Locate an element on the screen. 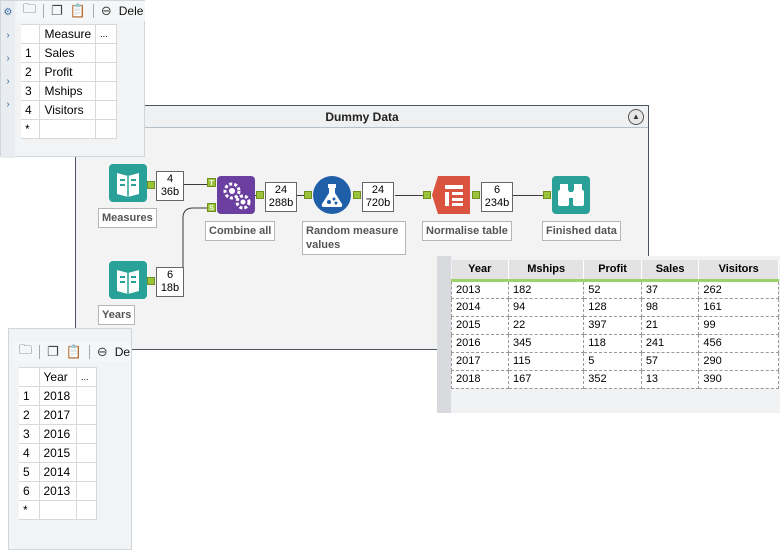 This screenshot has height=550, width=780. random-input-anchor is located at coordinates (308, 195).